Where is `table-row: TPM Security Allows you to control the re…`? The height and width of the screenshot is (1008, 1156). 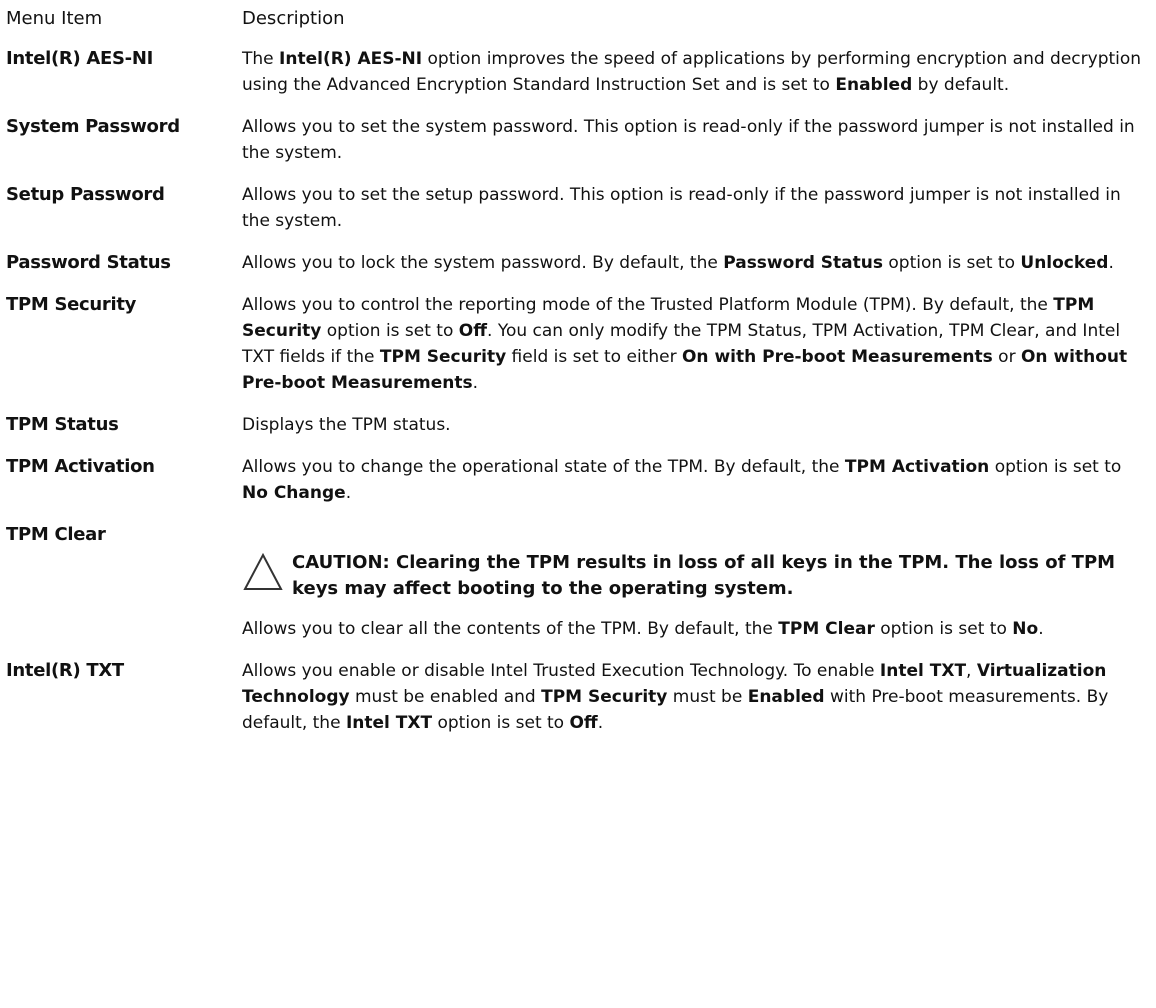
table-row: TPM Security Allows you to control the re… is located at coordinates (579, 344).